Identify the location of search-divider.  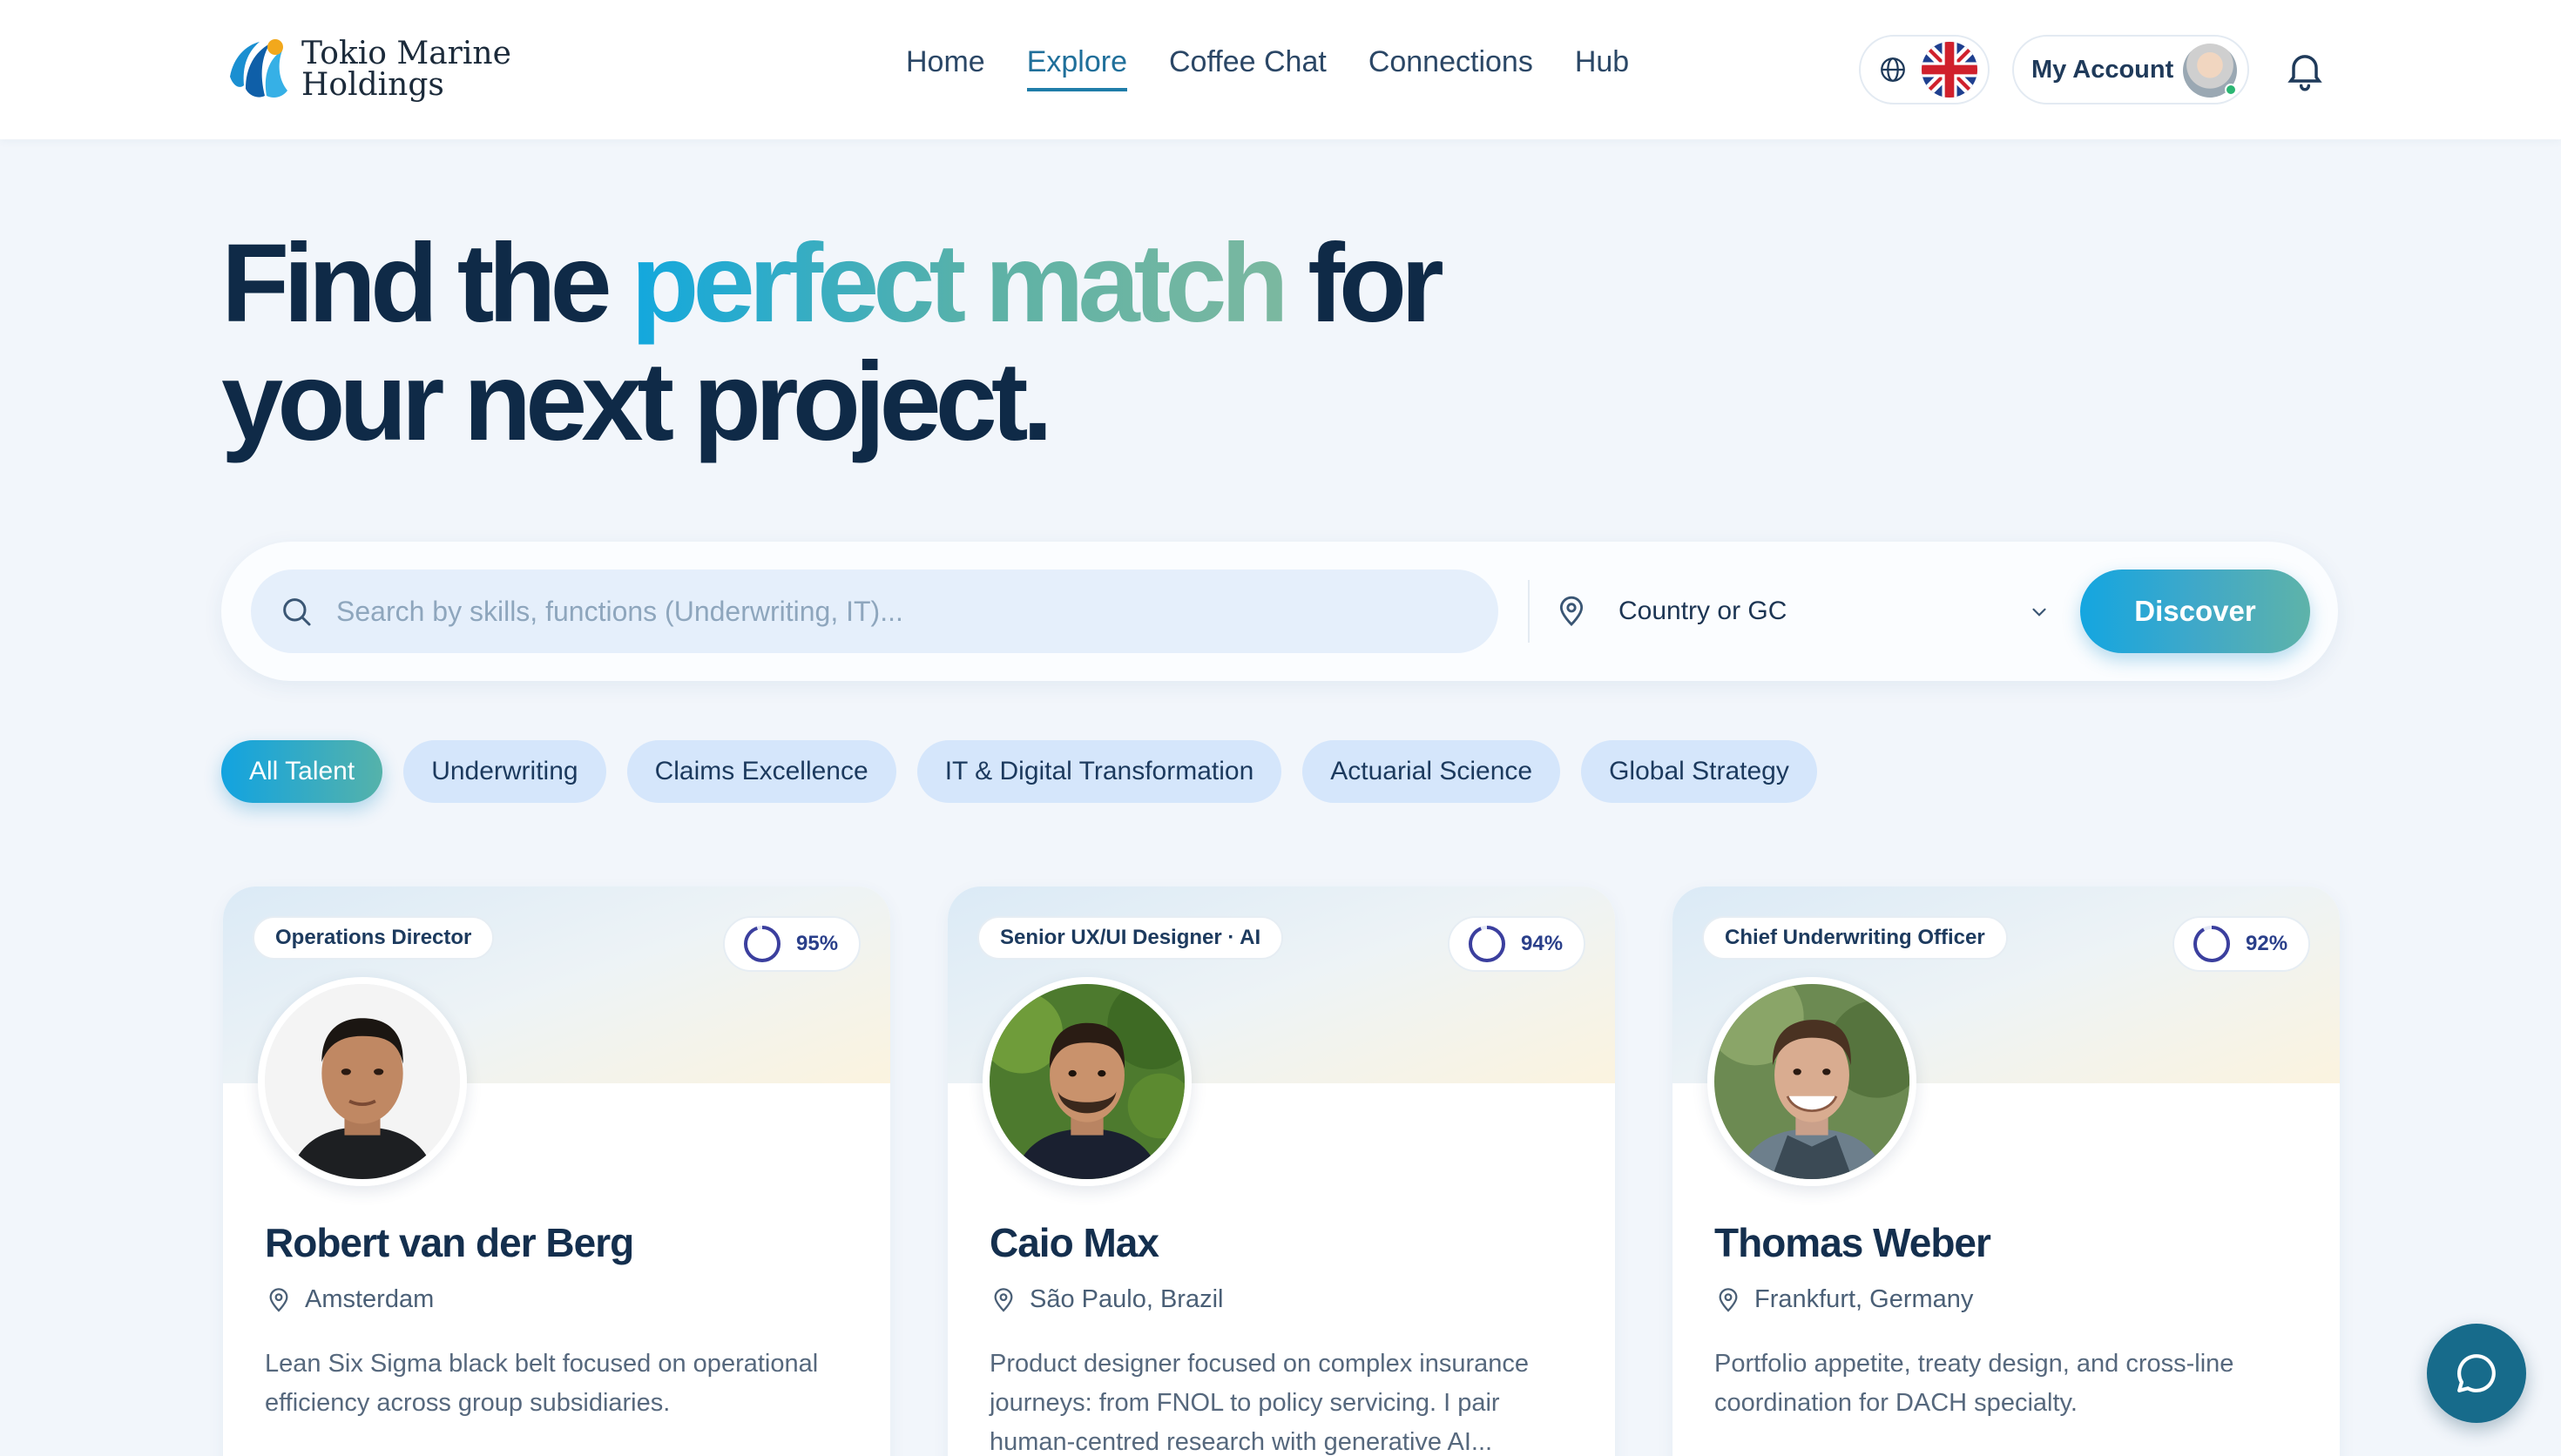
(1529, 611).